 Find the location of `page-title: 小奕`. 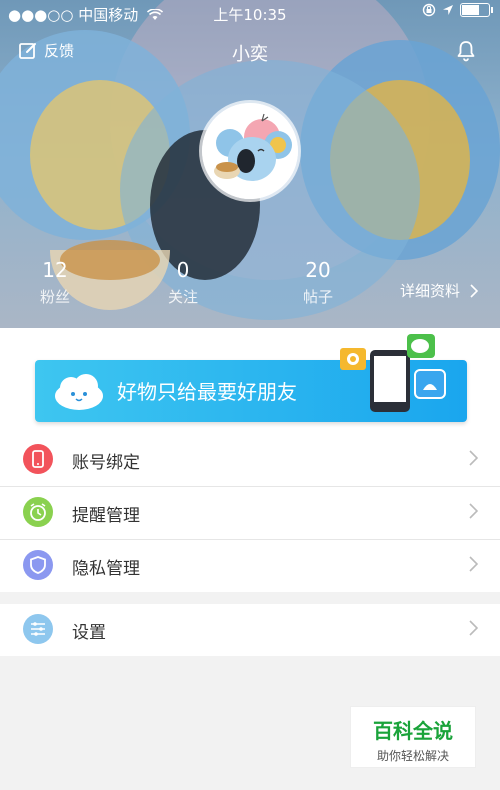

page-title: 小奕 is located at coordinates (250, 54).